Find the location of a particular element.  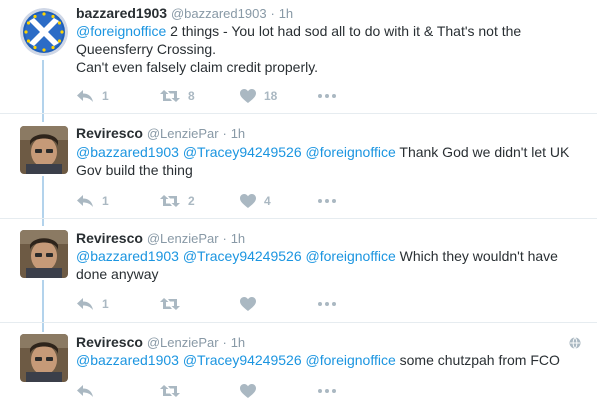

like-button: 18 is located at coordinates (258, 96).